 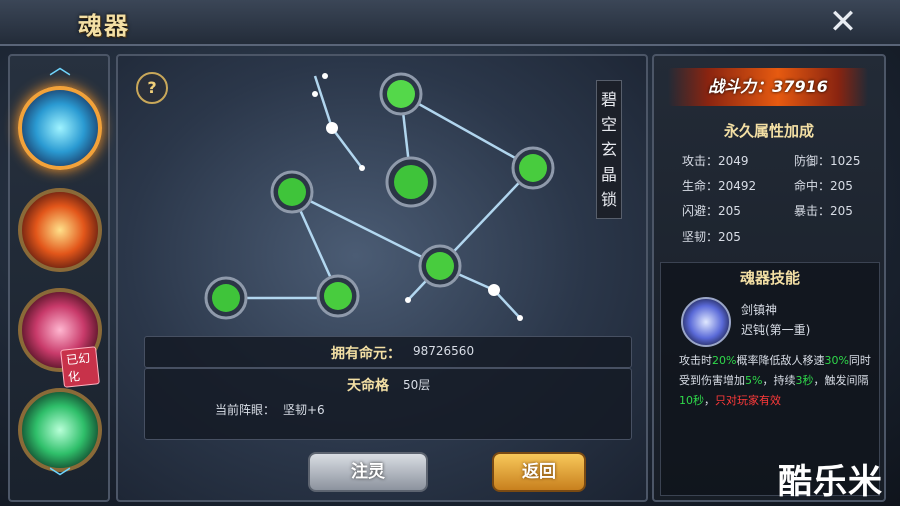 I want to click on artifact-item-blue, so click(x=60, y=128).